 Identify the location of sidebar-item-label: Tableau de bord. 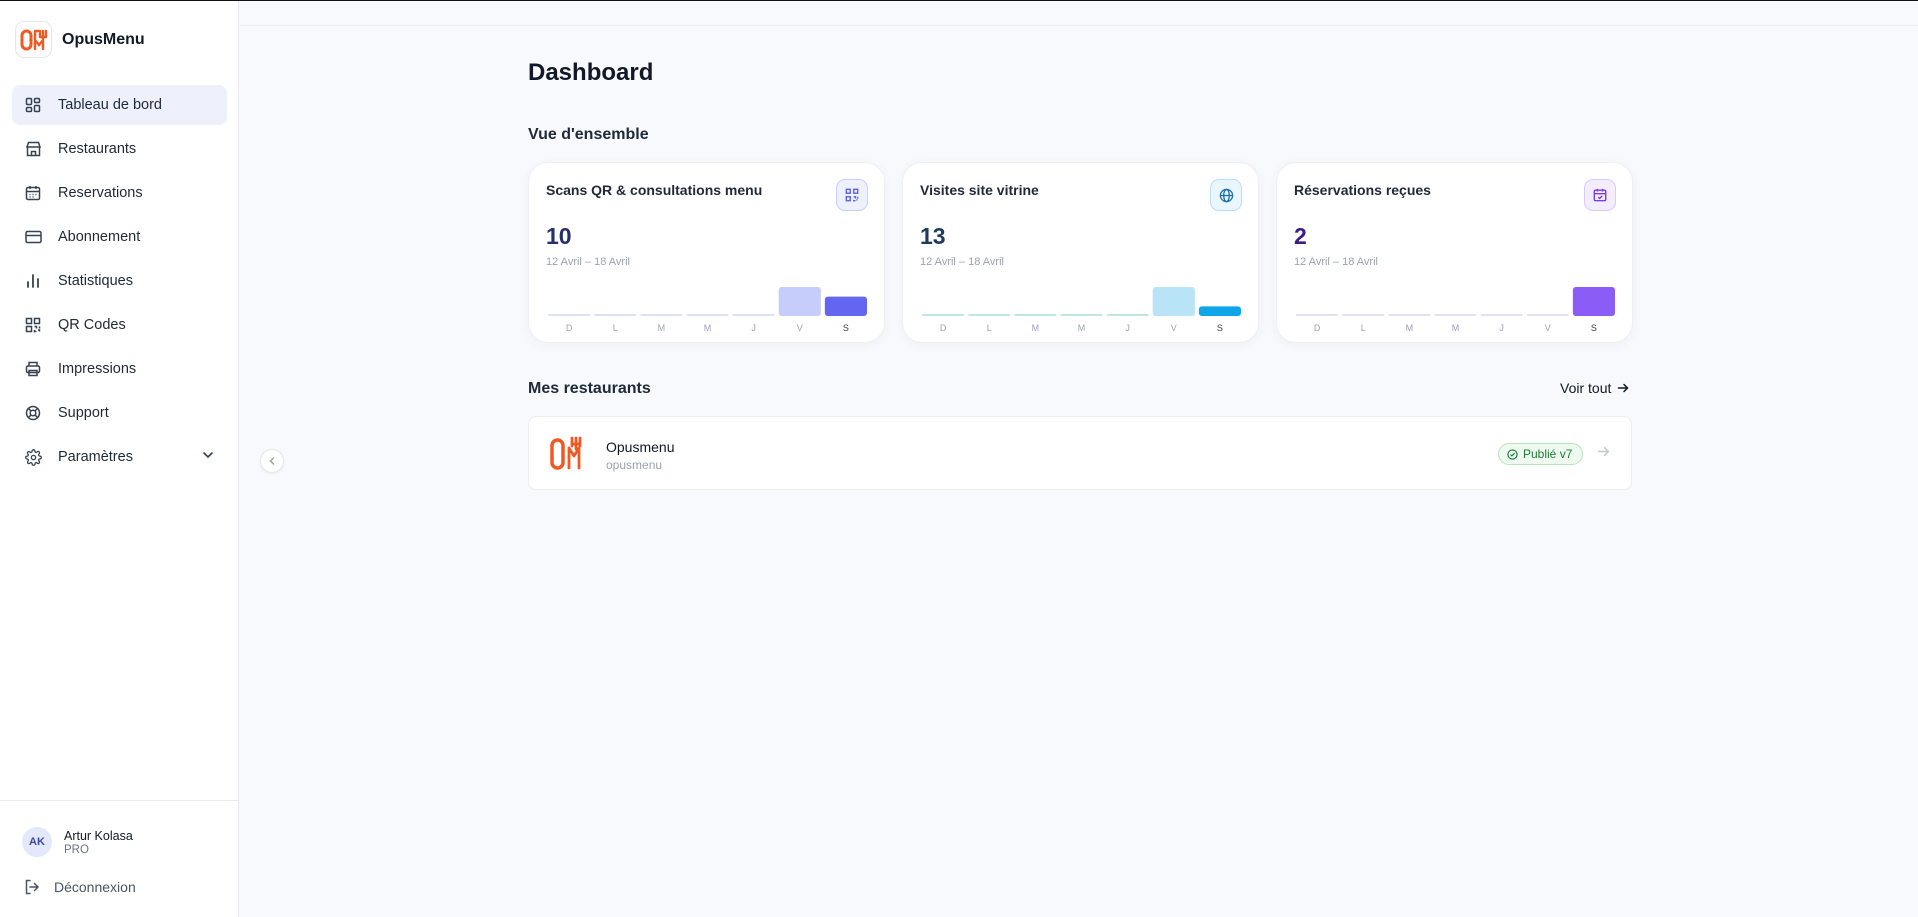
(110, 105).